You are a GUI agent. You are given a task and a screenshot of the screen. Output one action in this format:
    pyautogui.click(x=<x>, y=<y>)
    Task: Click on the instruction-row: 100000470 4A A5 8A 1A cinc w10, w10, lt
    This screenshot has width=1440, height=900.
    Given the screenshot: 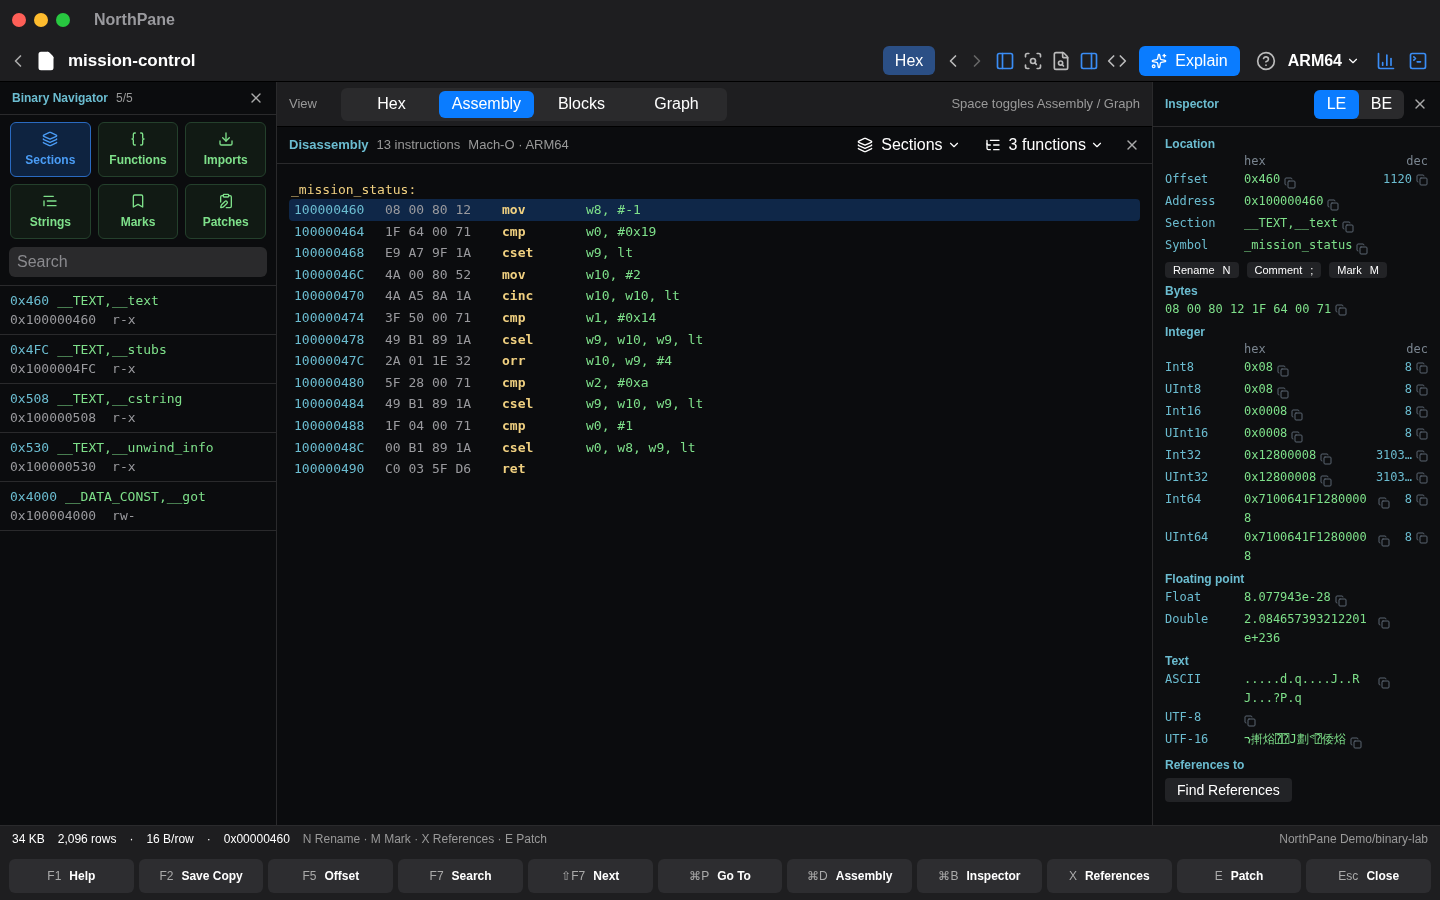 What is the action you would take?
    pyautogui.click(x=714, y=296)
    